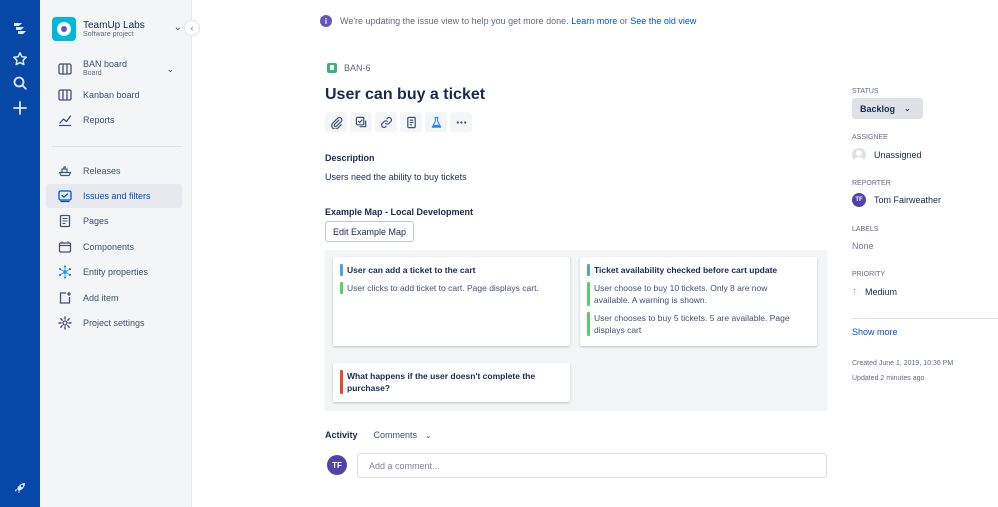 The width and height of the screenshot is (998, 507). I want to click on document-icon, so click(411, 122).